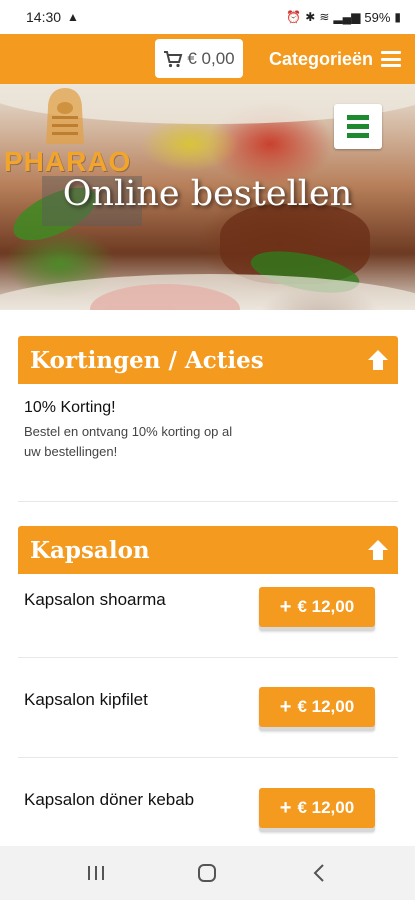  What do you see at coordinates (211, 58) in the screenshot?
I see `cart-total: € 0,00` at bounding box center [211, 58].